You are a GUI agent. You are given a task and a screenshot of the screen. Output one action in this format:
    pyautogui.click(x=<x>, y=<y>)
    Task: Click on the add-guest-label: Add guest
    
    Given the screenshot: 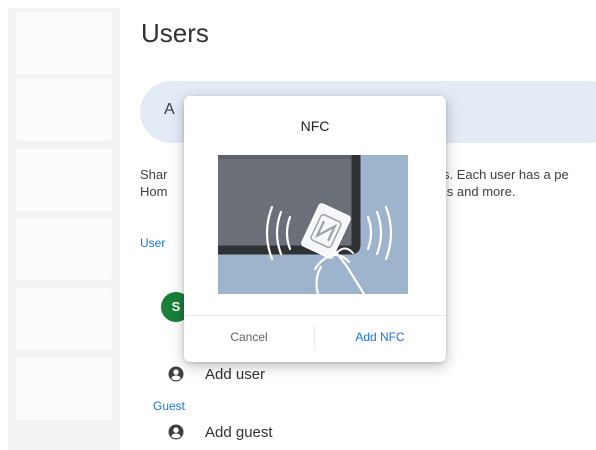 What is the action you would take?
    pyautogui.click(x=239, y=432)
    